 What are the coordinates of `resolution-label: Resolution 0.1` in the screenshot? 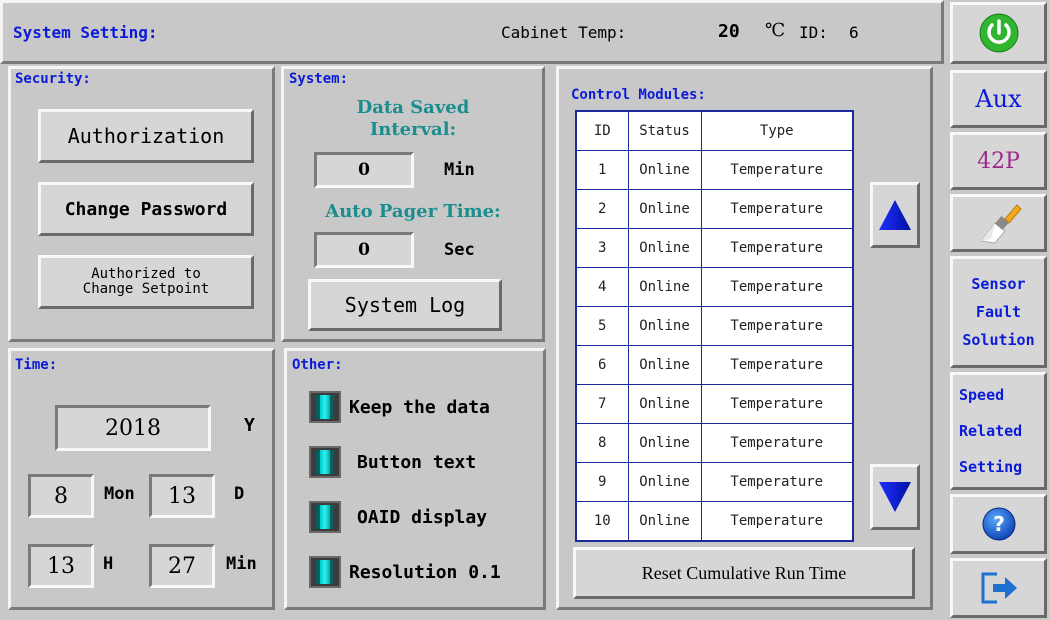 It's located at (425, 572).